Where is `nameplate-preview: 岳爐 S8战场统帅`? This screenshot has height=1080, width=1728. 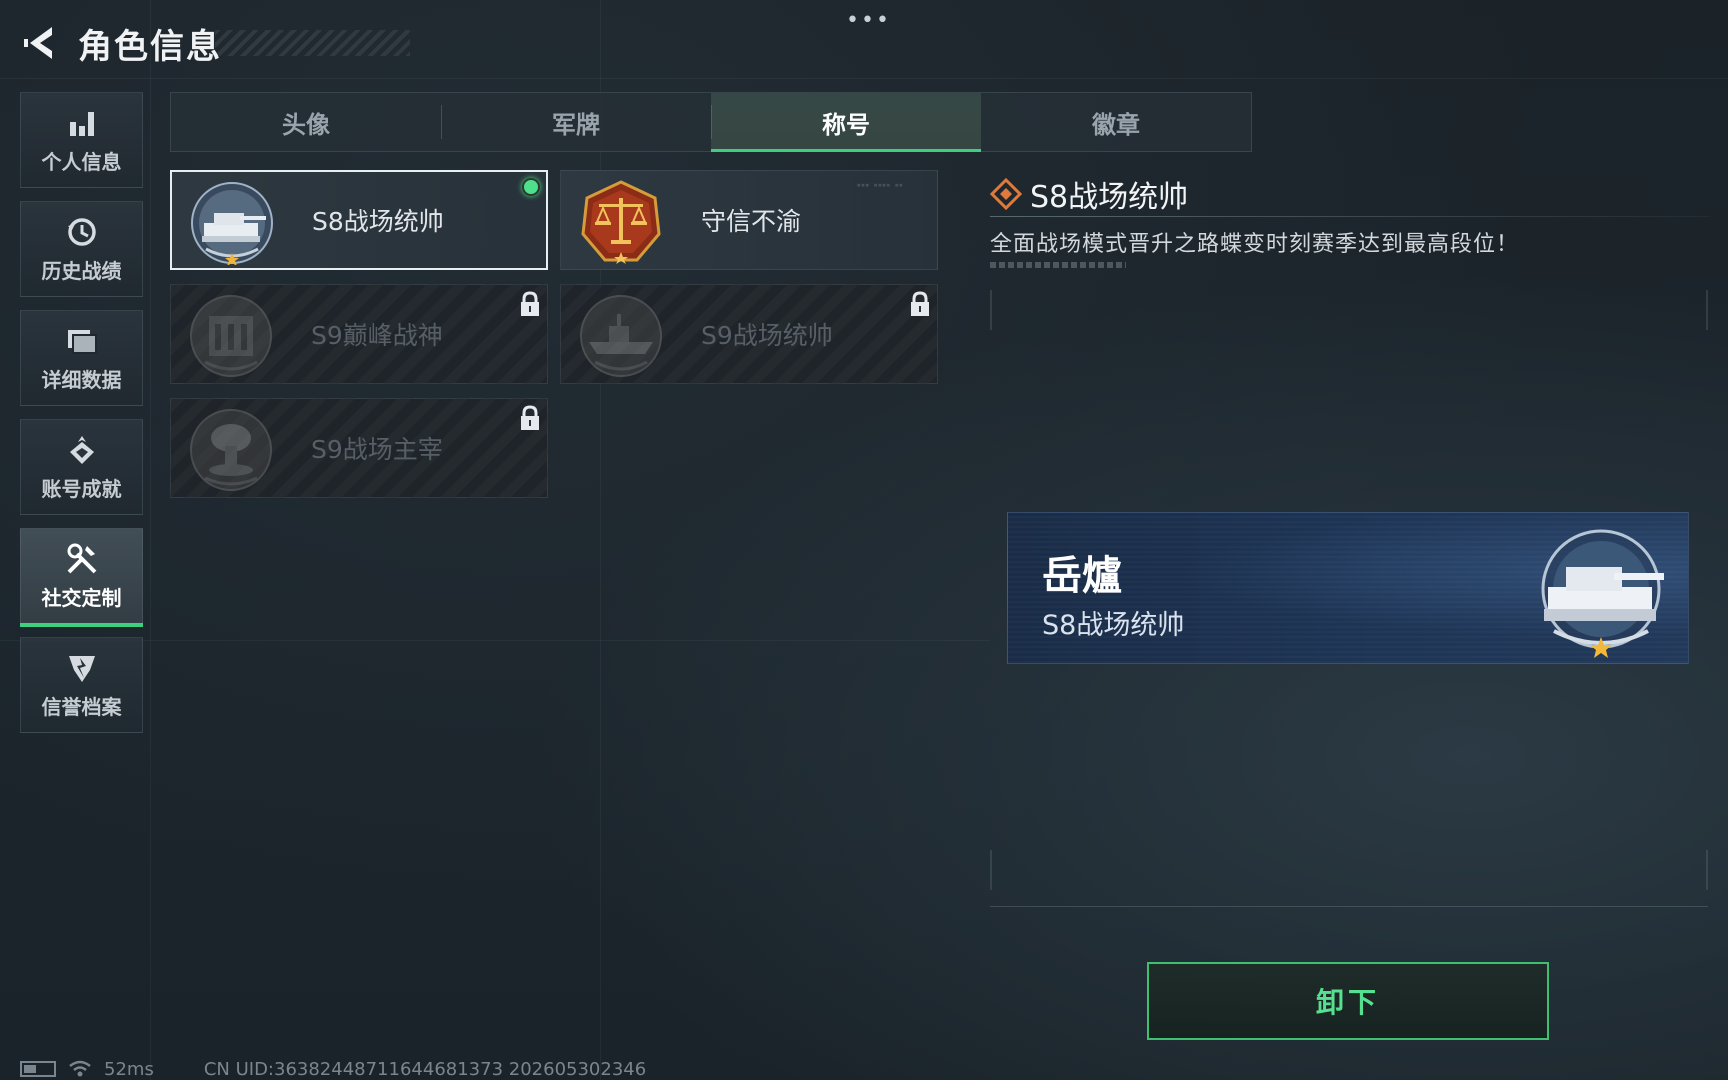
nameplate-preview: 岳爐 S8战场统帅 is located at coordinates (1348, 588).